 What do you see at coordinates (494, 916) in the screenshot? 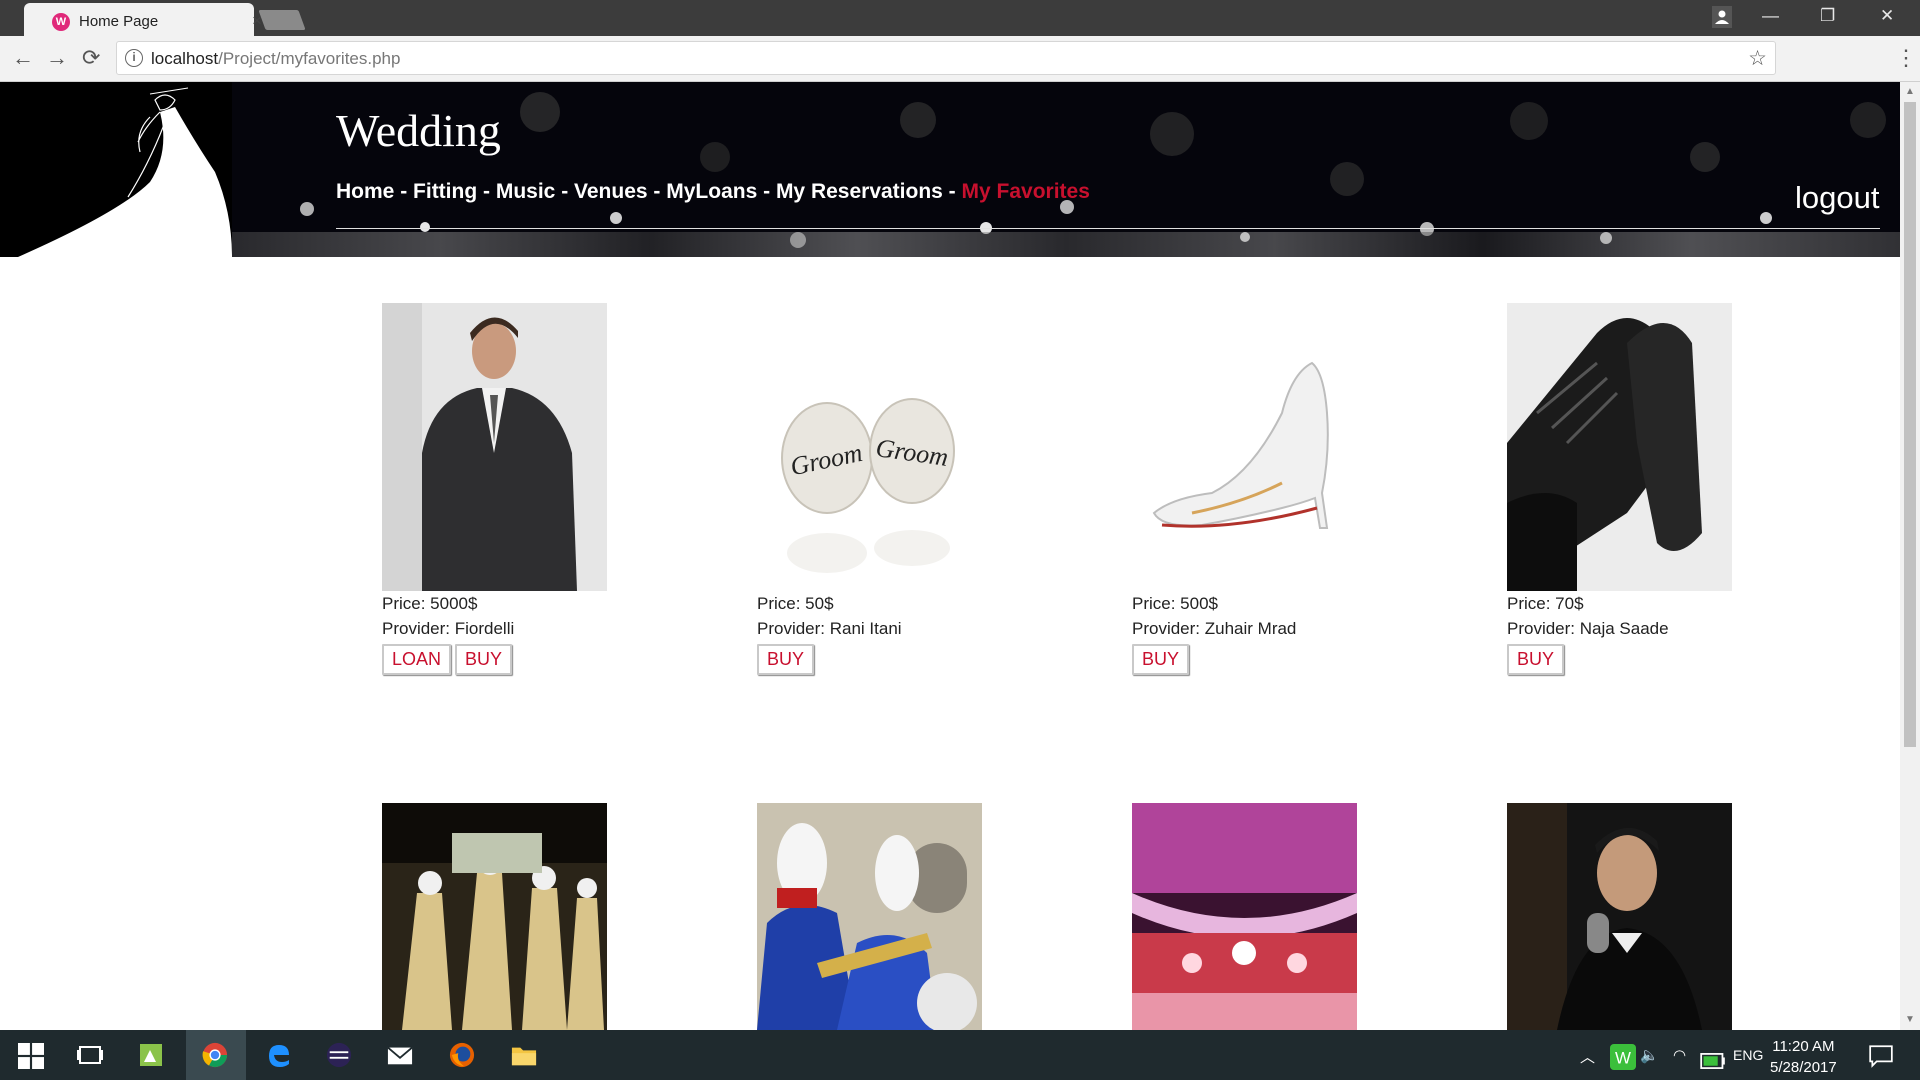
I see `zaffe-troupe-image` at bounding box center [494, 916].